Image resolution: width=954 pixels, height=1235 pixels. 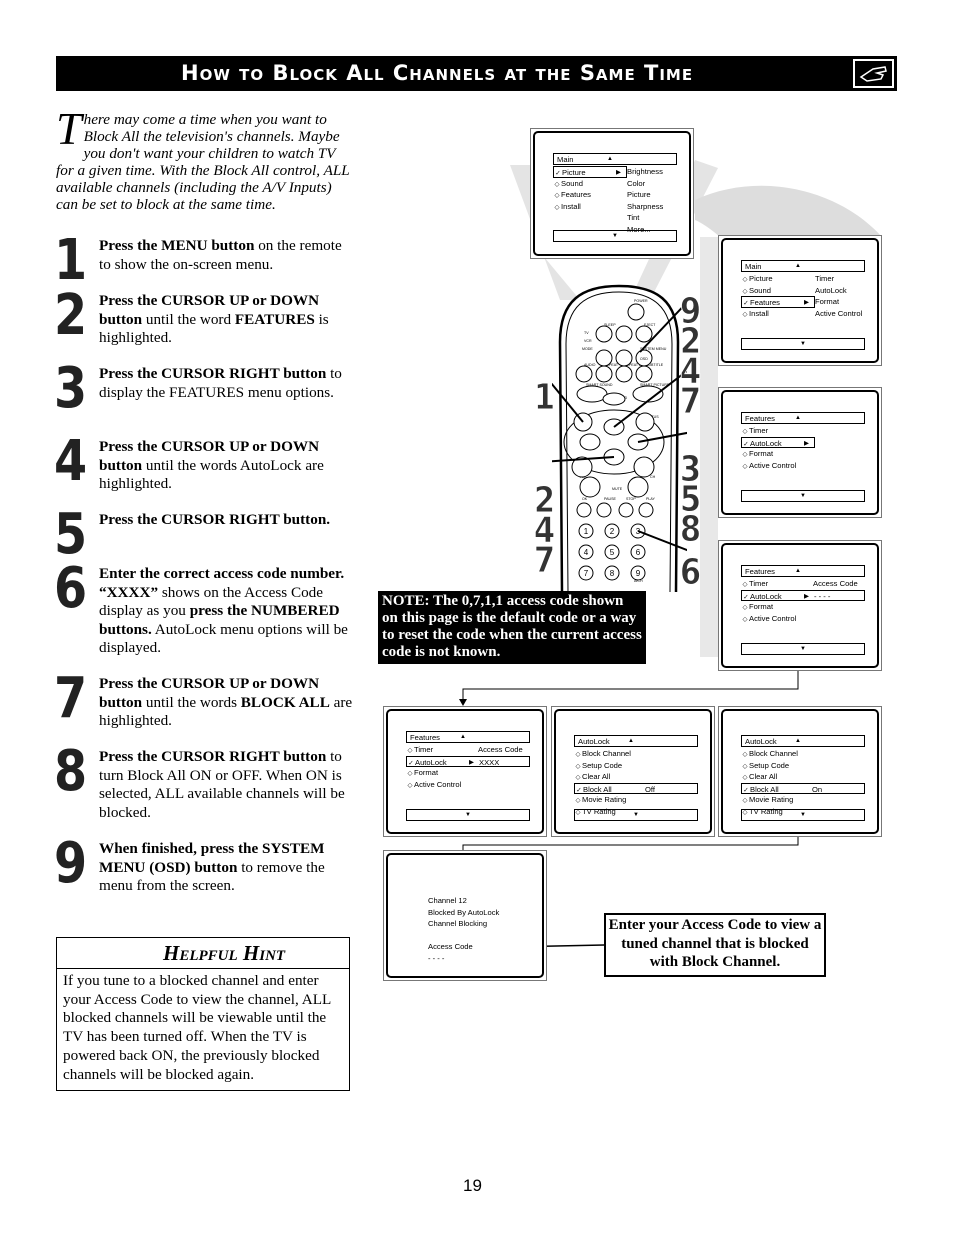 I want to click on menu-title: Main, so click(x=753, y=266).